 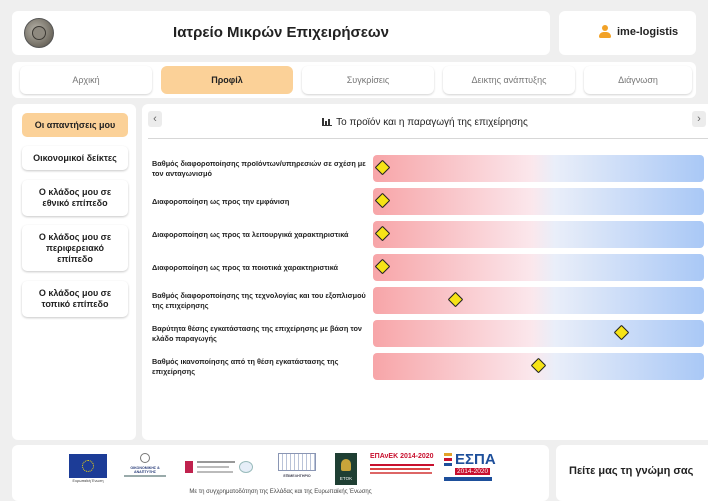 I want to click on epanek-logo: ΕΠΑνΕΚ 2014-2020, so click(x=403, y=469).